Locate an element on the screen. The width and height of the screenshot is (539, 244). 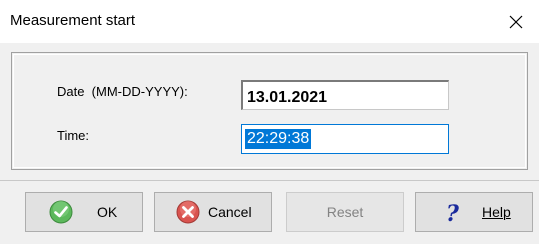
close-icon is located at coordinates (516, 22).